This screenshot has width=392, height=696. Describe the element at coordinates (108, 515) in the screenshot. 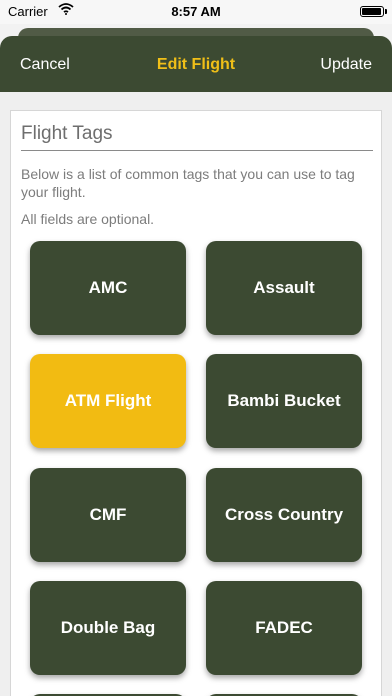

I see `tag-button-cmf: CMF` at that location.